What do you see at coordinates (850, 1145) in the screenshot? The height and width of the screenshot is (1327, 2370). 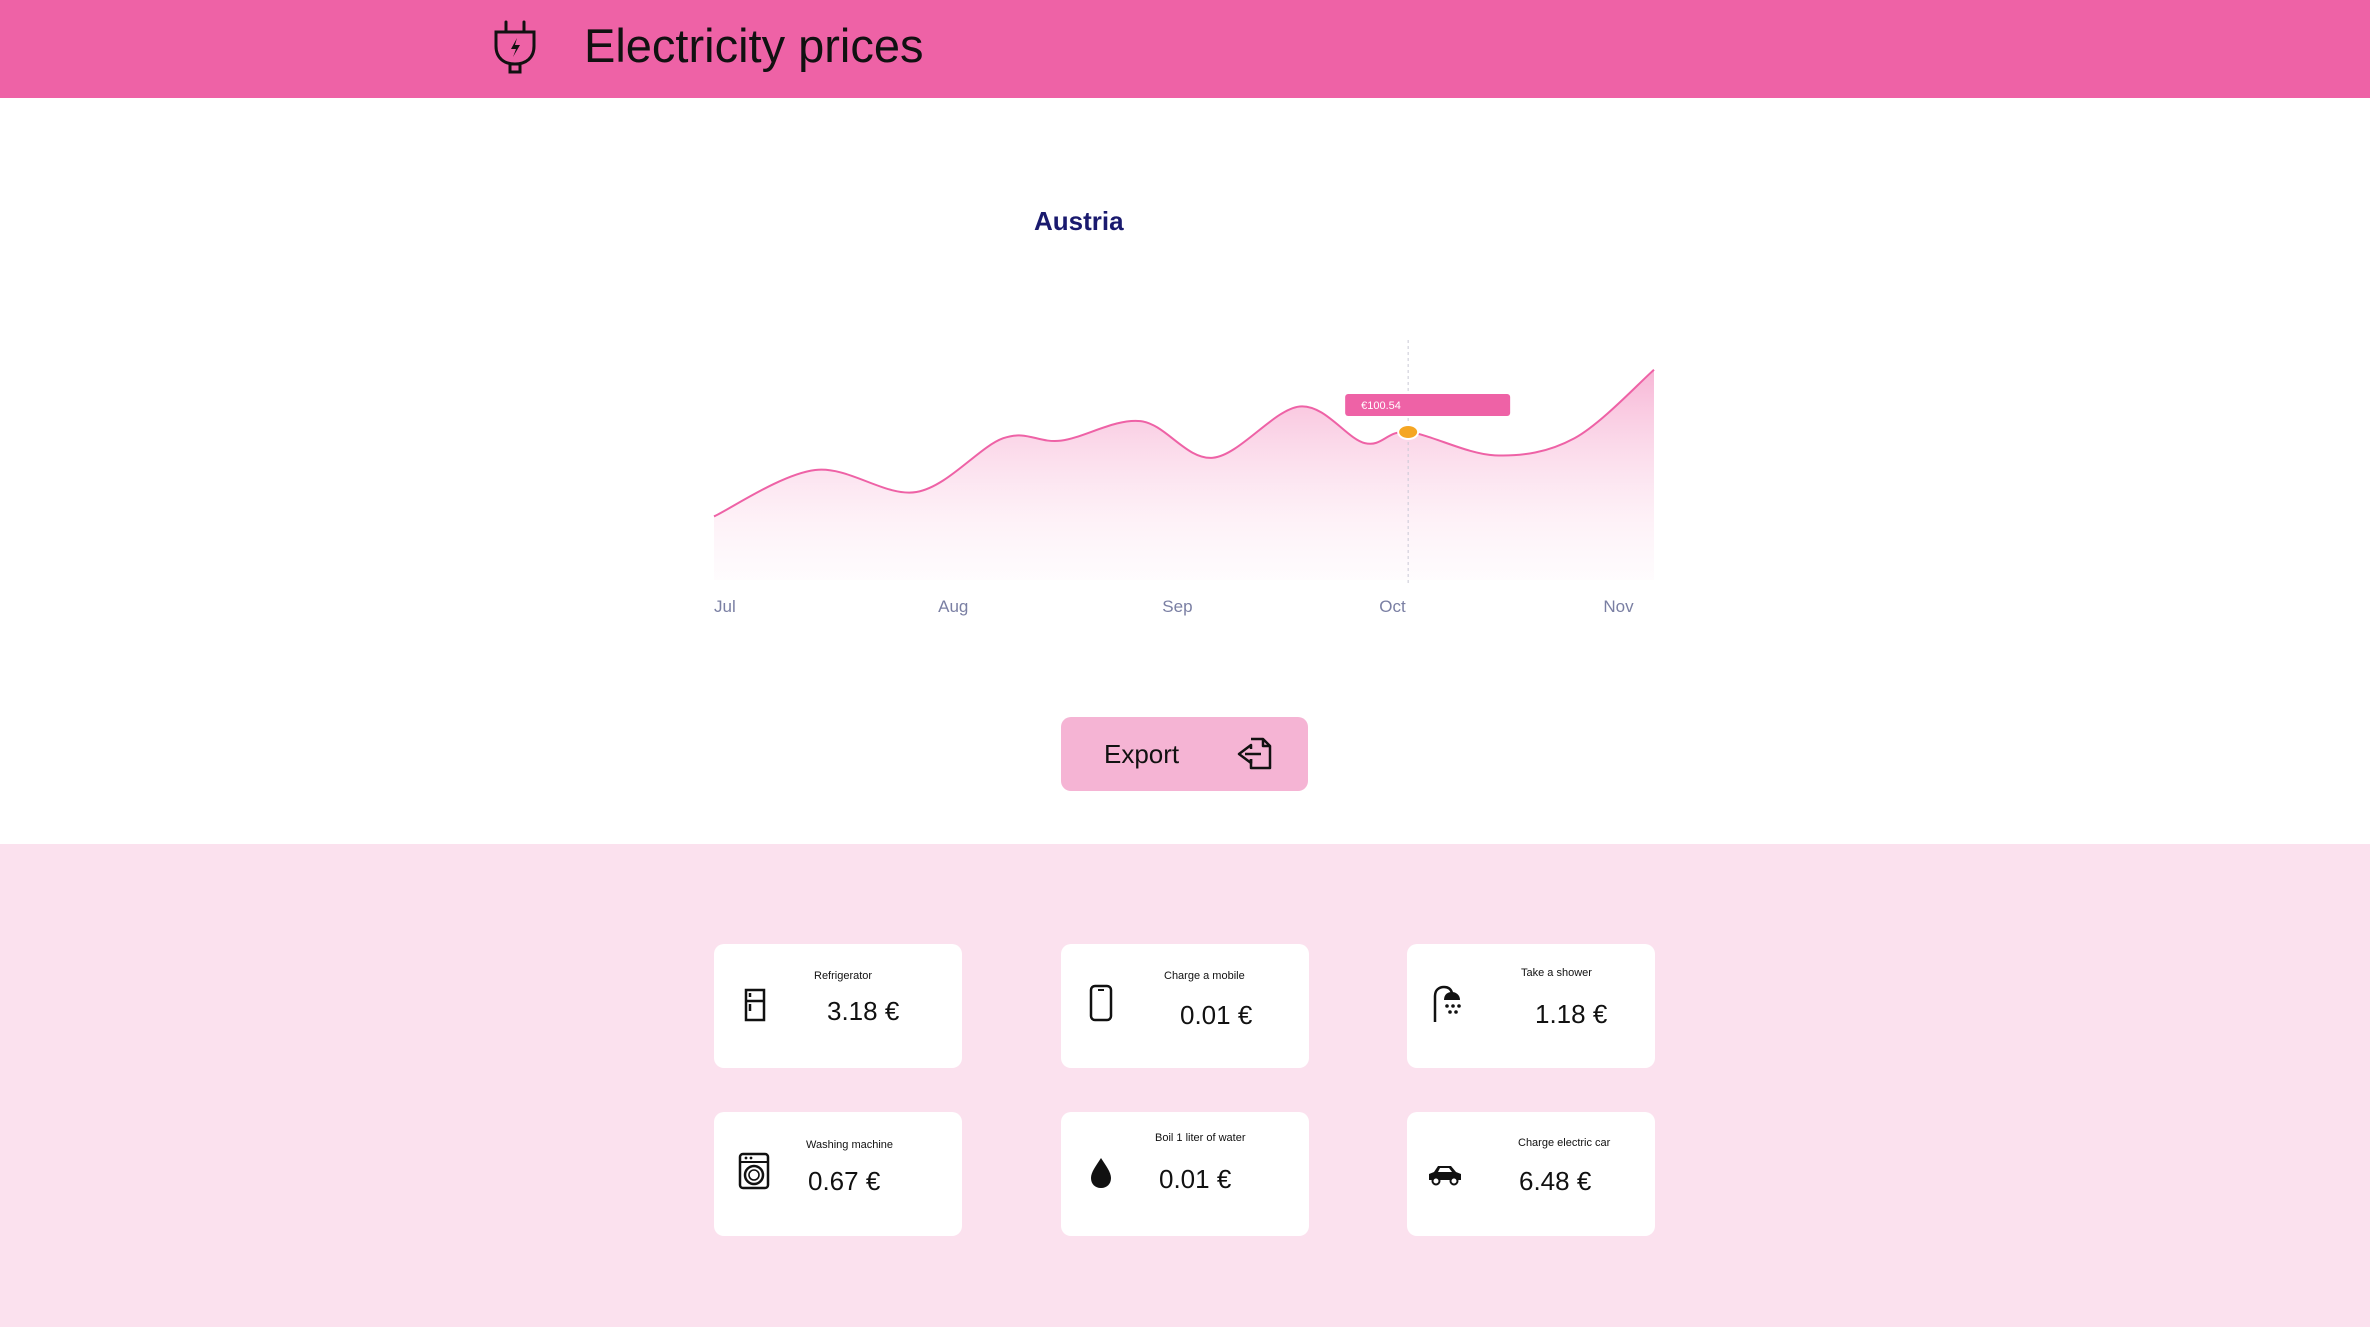 I see `card-label: Washing machine` at bounding box center [850, 1145].